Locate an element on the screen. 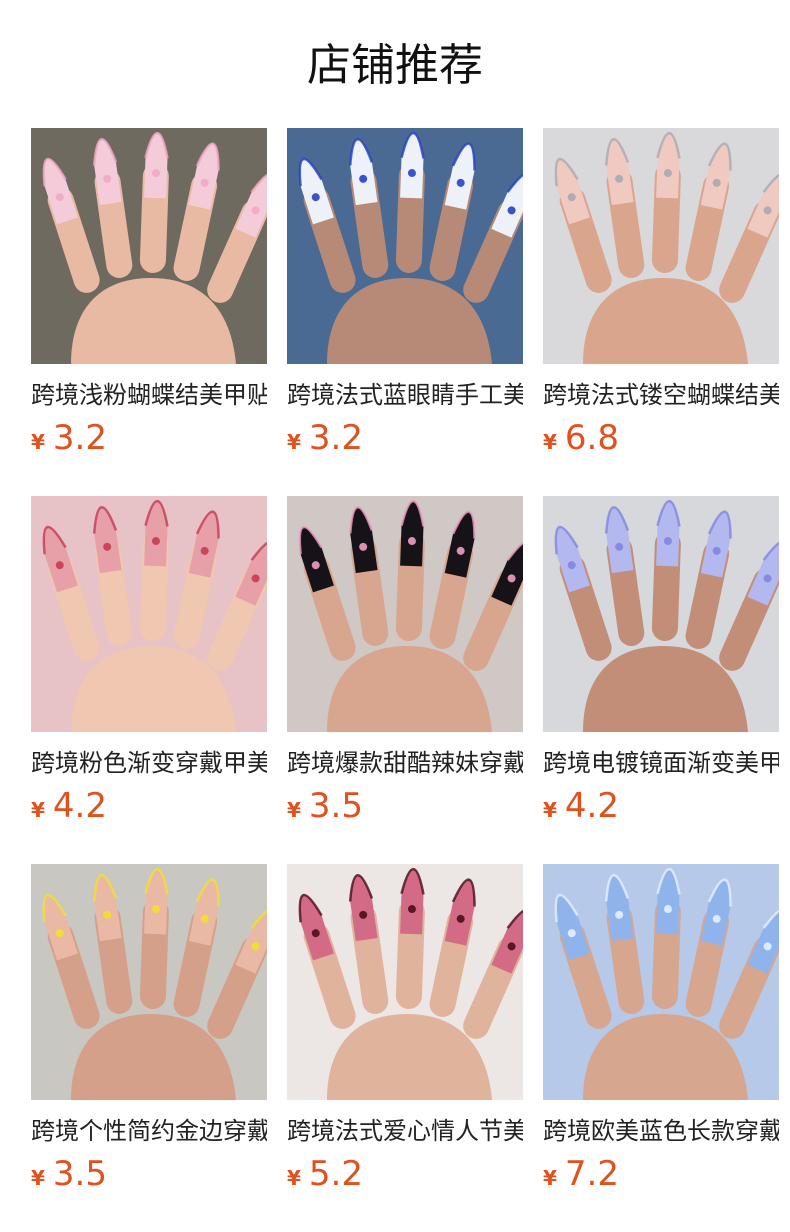  product-card: 跨境法式蓝眼睛手工美甲 ¥ 3.2 is located at coordinates (405, 312).